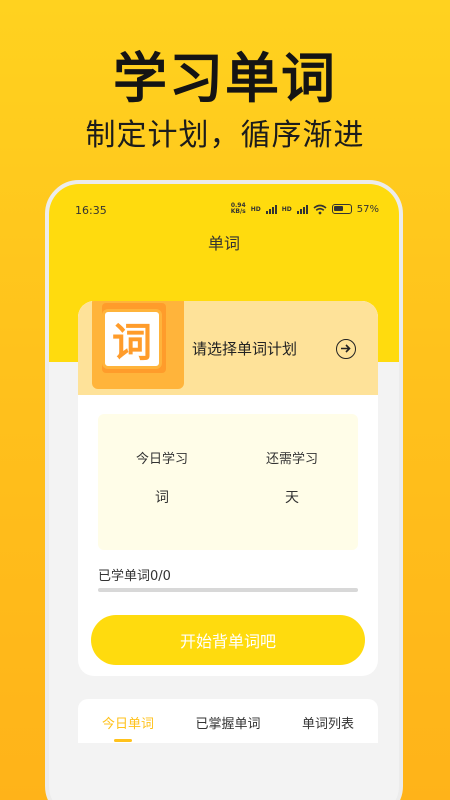 The image size is (450, 800). Describe the element at coordinates (292, 498) in the screenshot. I see `remaining-study-value: 天` at that location.